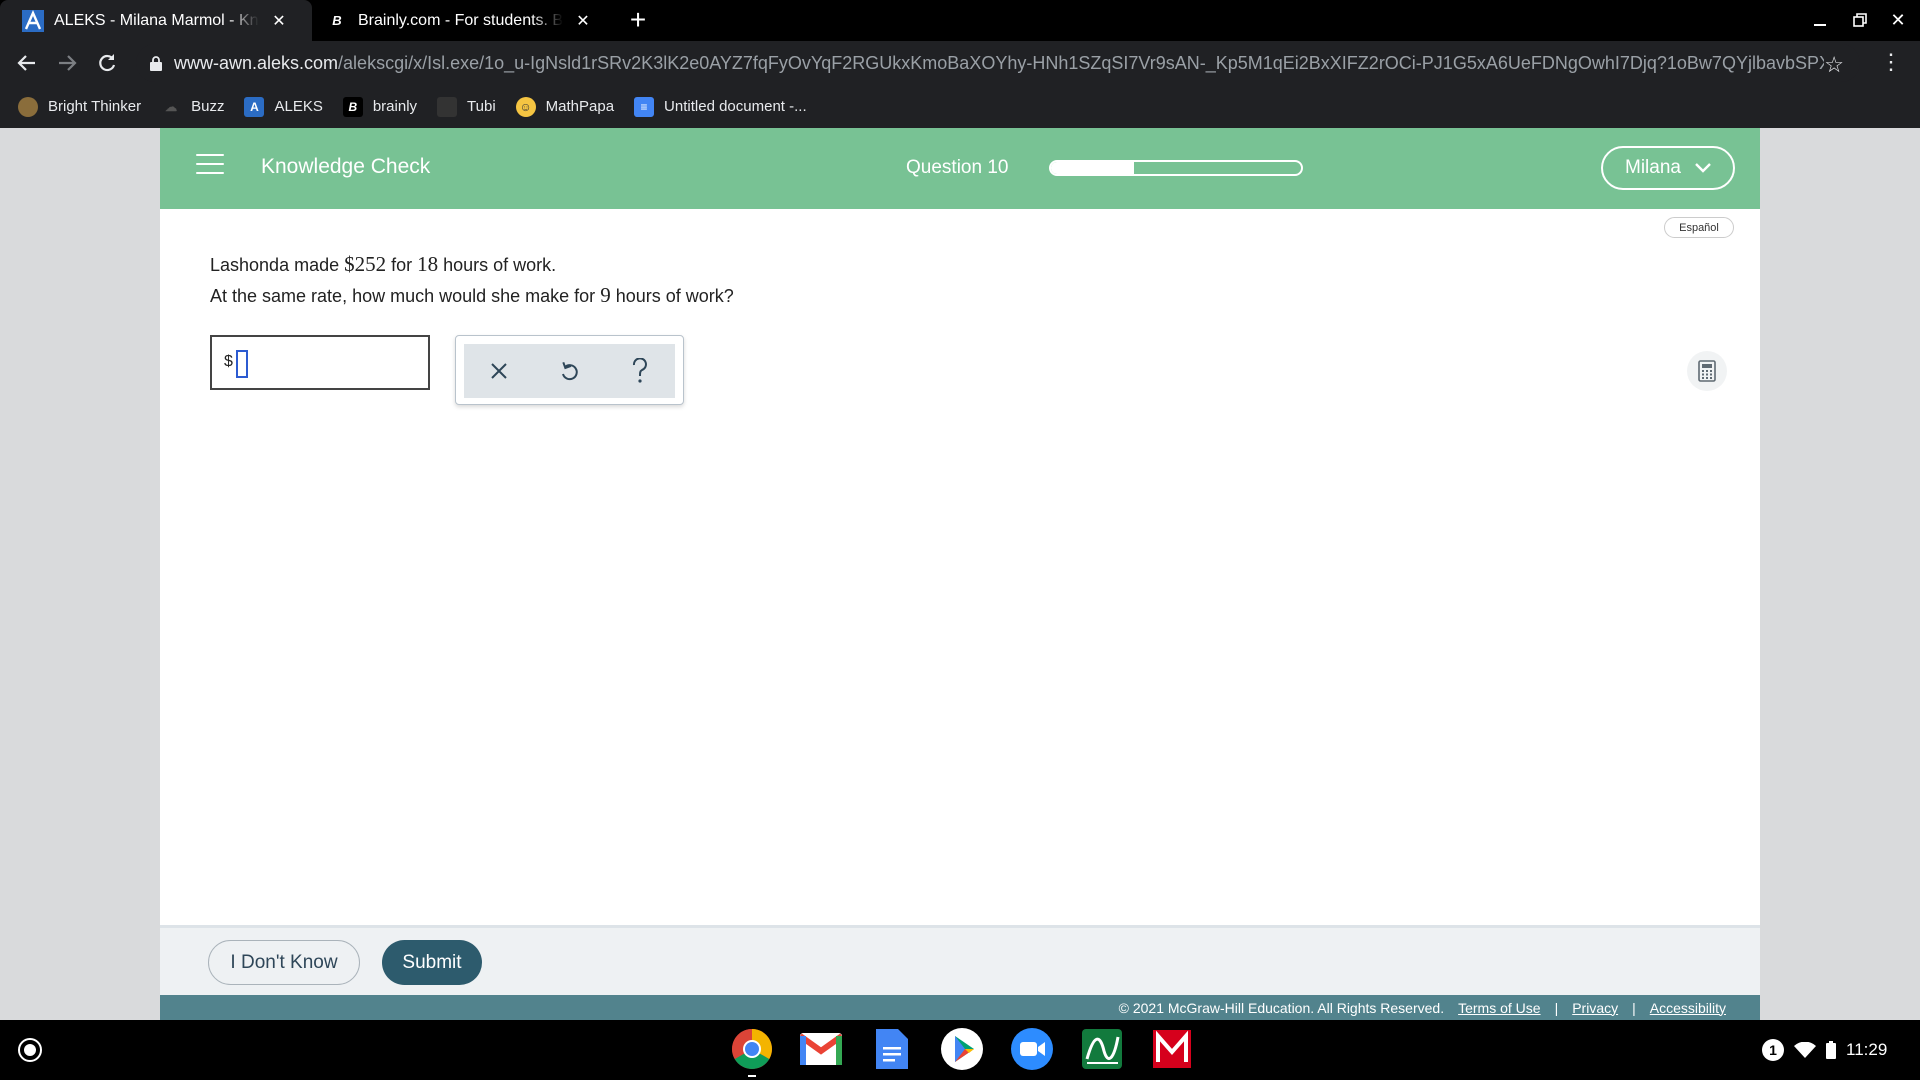 This screenshot has height=1080, width=1920. What do you see at coordinates (1867, 1049) in the screenshot?
I see `clock-time: 11:29` at bounding box center [1867, 1049].